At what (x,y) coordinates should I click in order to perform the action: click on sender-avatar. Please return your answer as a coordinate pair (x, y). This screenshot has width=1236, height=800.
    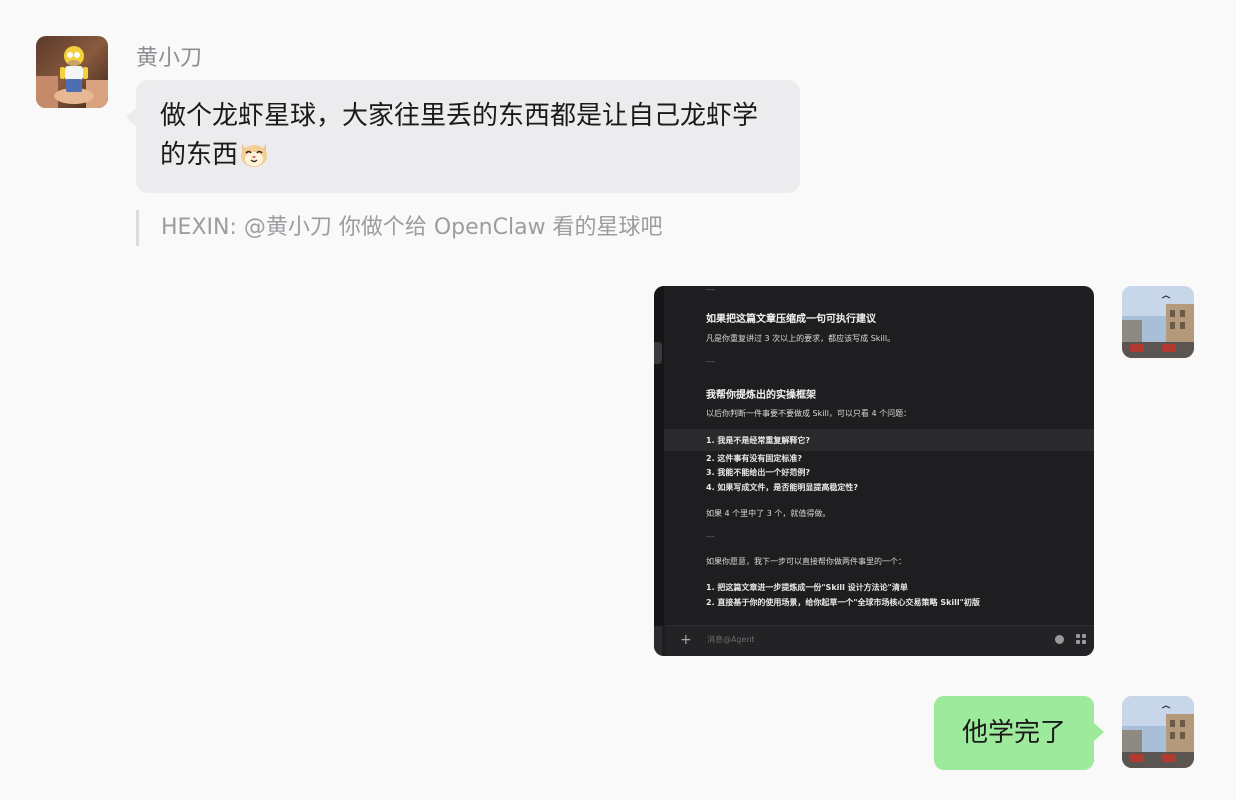
    Looking at the image, I should click on (72, 72).